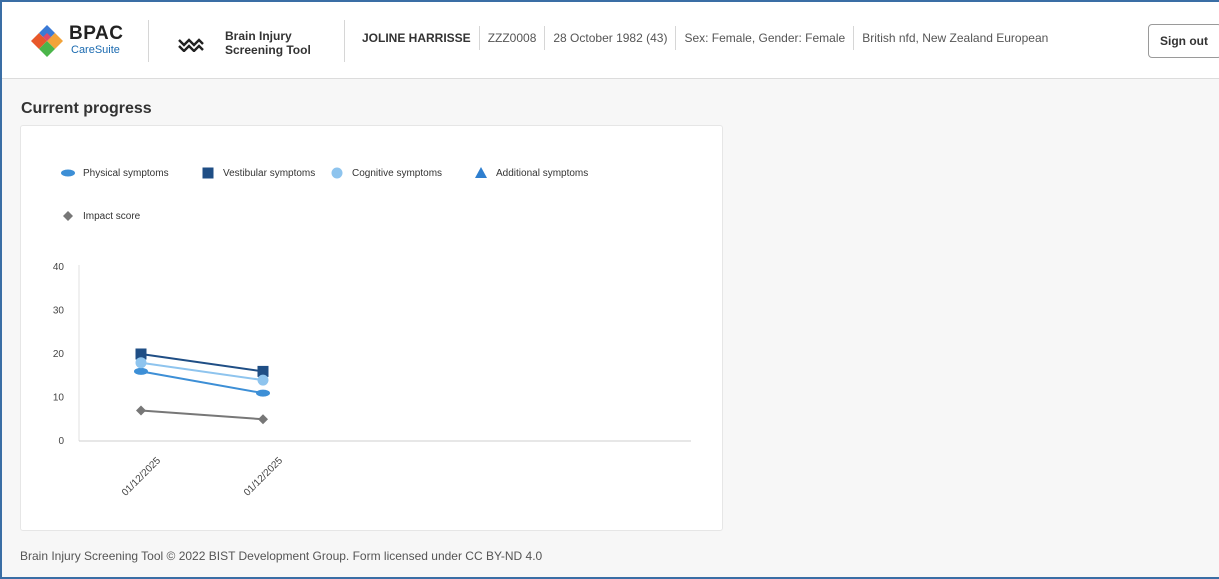 The height and width of the screenshot is (579, 1219). I want to click on y-tick-label: 0, so click(61, 441).